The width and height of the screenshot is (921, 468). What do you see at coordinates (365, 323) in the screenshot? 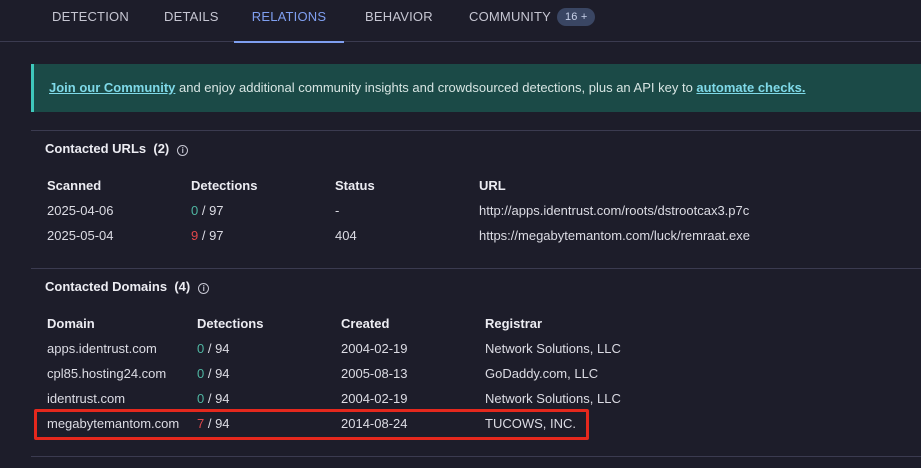
I see `column-header-created: Created` at bounding box center [365, 323].